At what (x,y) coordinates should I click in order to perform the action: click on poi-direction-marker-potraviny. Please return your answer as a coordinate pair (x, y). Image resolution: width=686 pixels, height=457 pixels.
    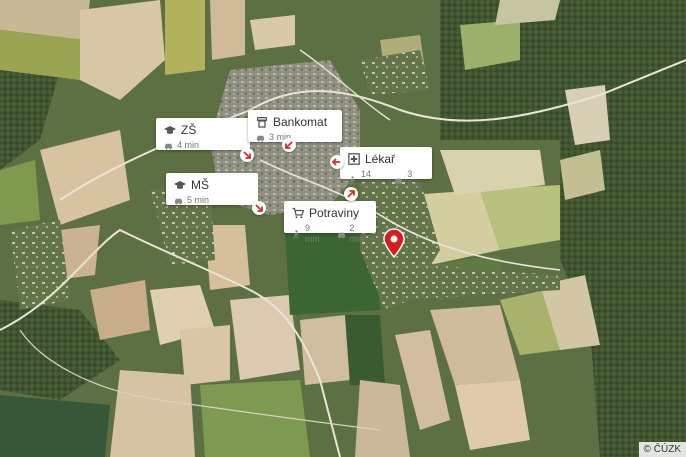
    Looking at the image, I should click on (351, 194).